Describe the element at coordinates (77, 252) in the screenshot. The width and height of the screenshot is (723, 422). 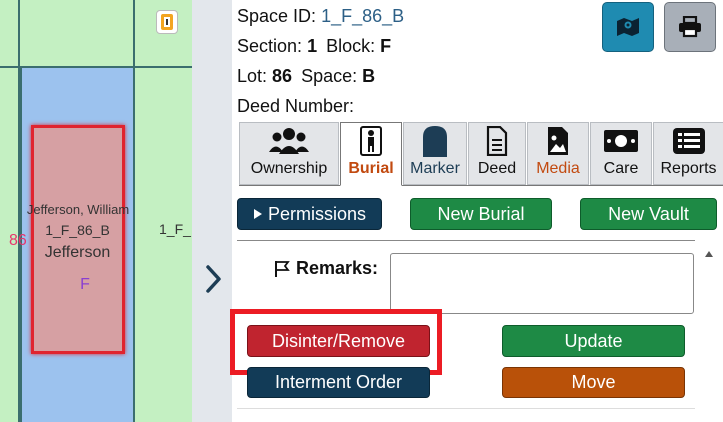
I see `plot-name-label: Jefferson` at that location.